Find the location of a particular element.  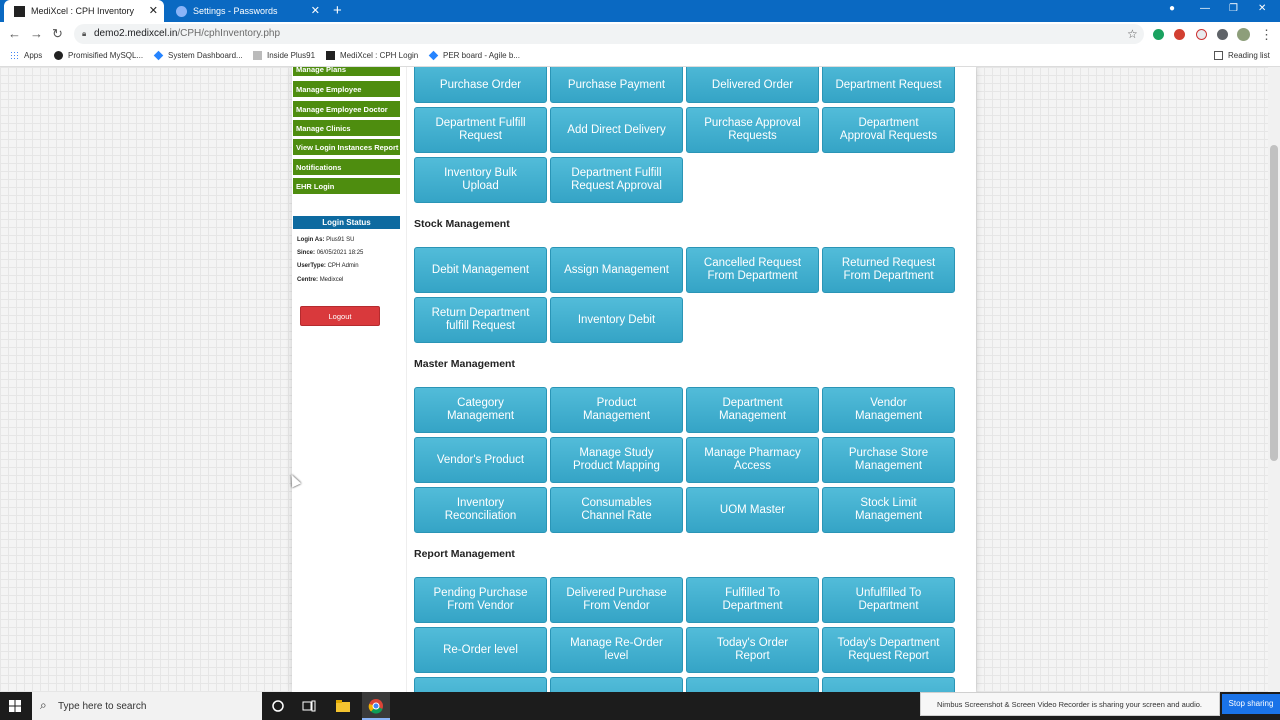

windows-start-icon is located at coordinates (15, 706).